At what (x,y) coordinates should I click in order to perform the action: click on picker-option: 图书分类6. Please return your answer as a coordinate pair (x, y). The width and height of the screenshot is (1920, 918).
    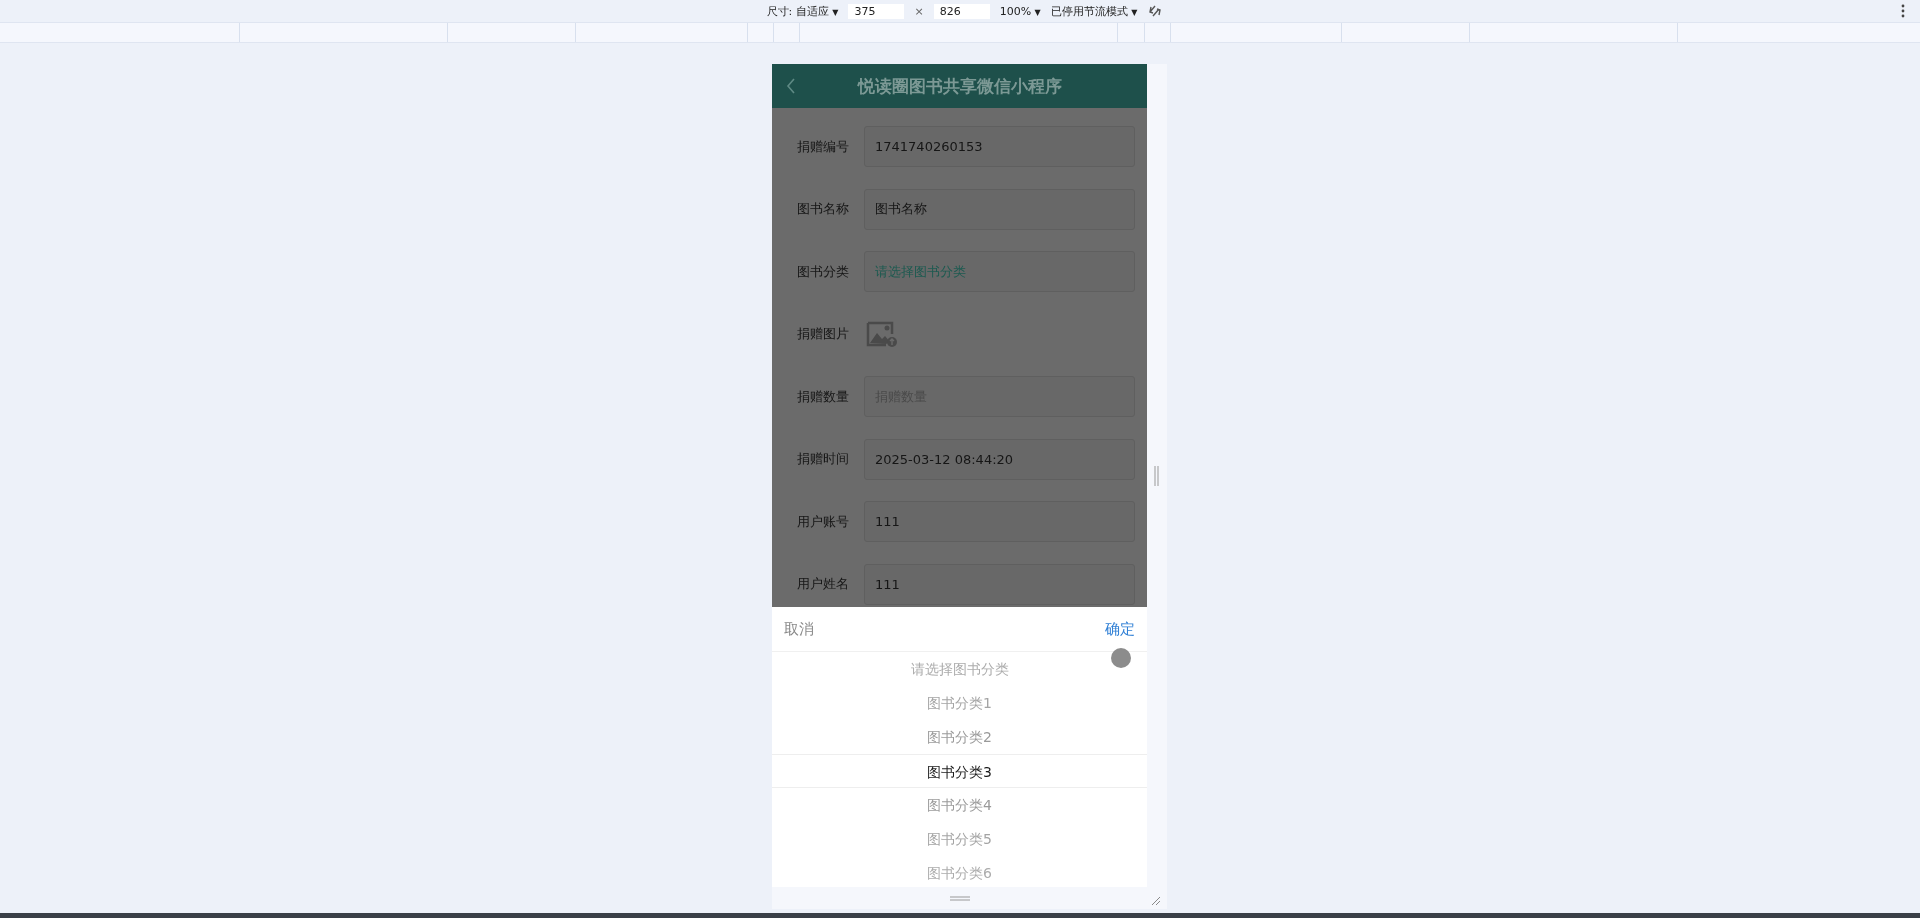
    Looking at the image, I should click on (959, 871).